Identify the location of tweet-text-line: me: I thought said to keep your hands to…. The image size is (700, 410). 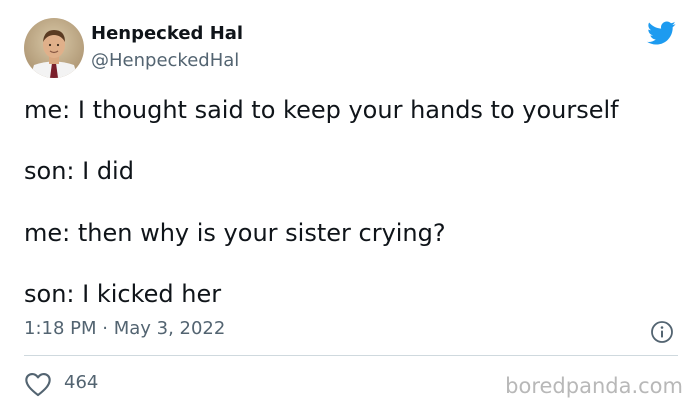
(321, 110).